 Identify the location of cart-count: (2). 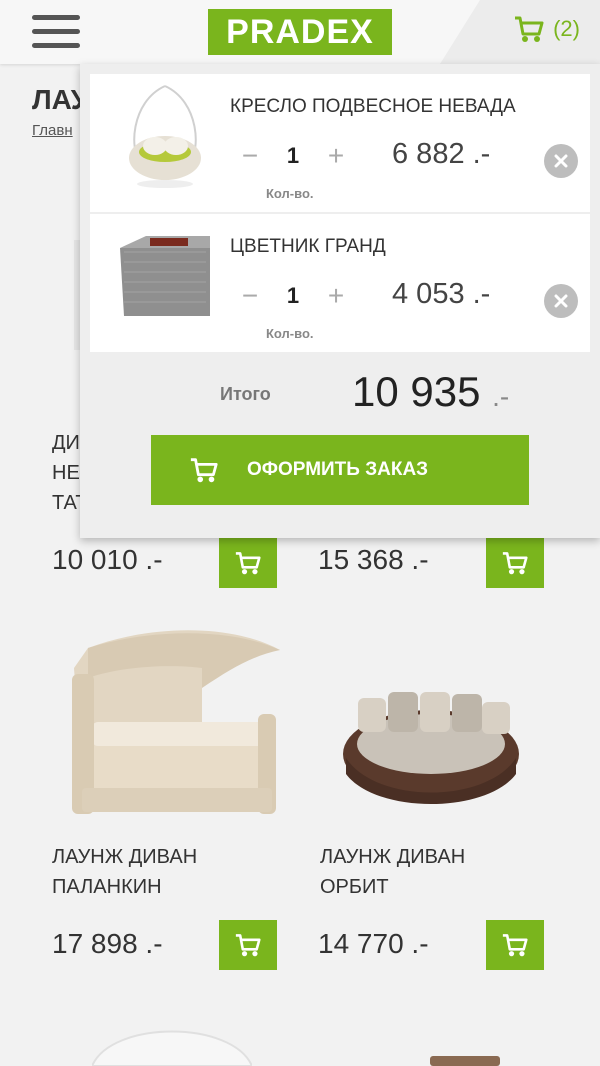
(566, 28).